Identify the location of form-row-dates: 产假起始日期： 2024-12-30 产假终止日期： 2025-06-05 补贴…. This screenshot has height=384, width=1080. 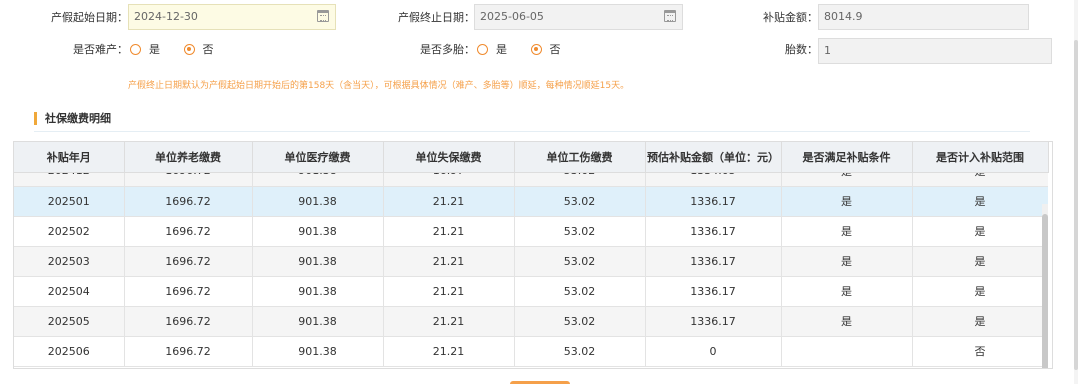
(530, 18).